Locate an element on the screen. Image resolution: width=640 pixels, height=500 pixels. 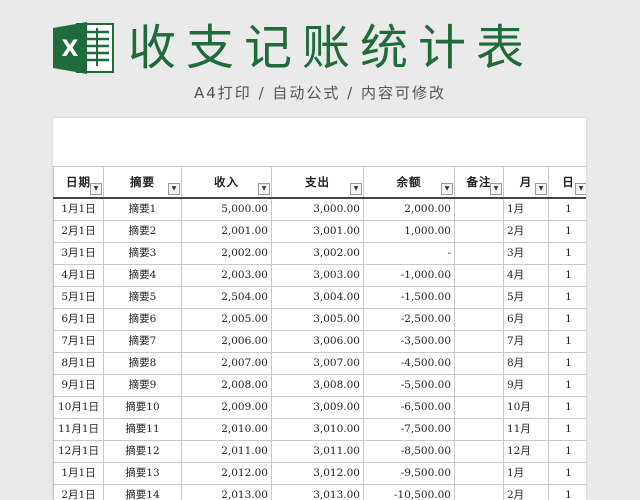
cell-summary: 摘要14 is located at coordinates (142, 492).